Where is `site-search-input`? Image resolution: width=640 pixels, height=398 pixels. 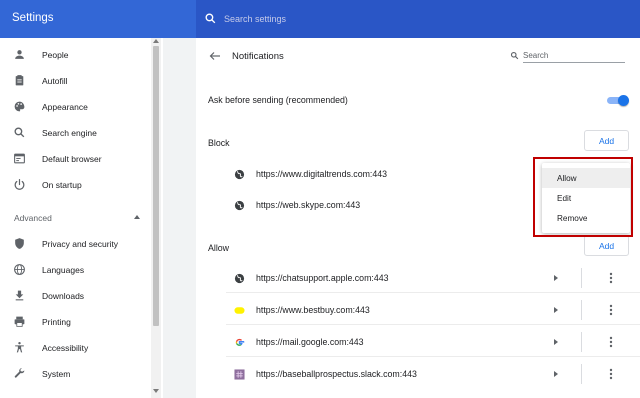
site-search-input is located at coordinates (574, 55).